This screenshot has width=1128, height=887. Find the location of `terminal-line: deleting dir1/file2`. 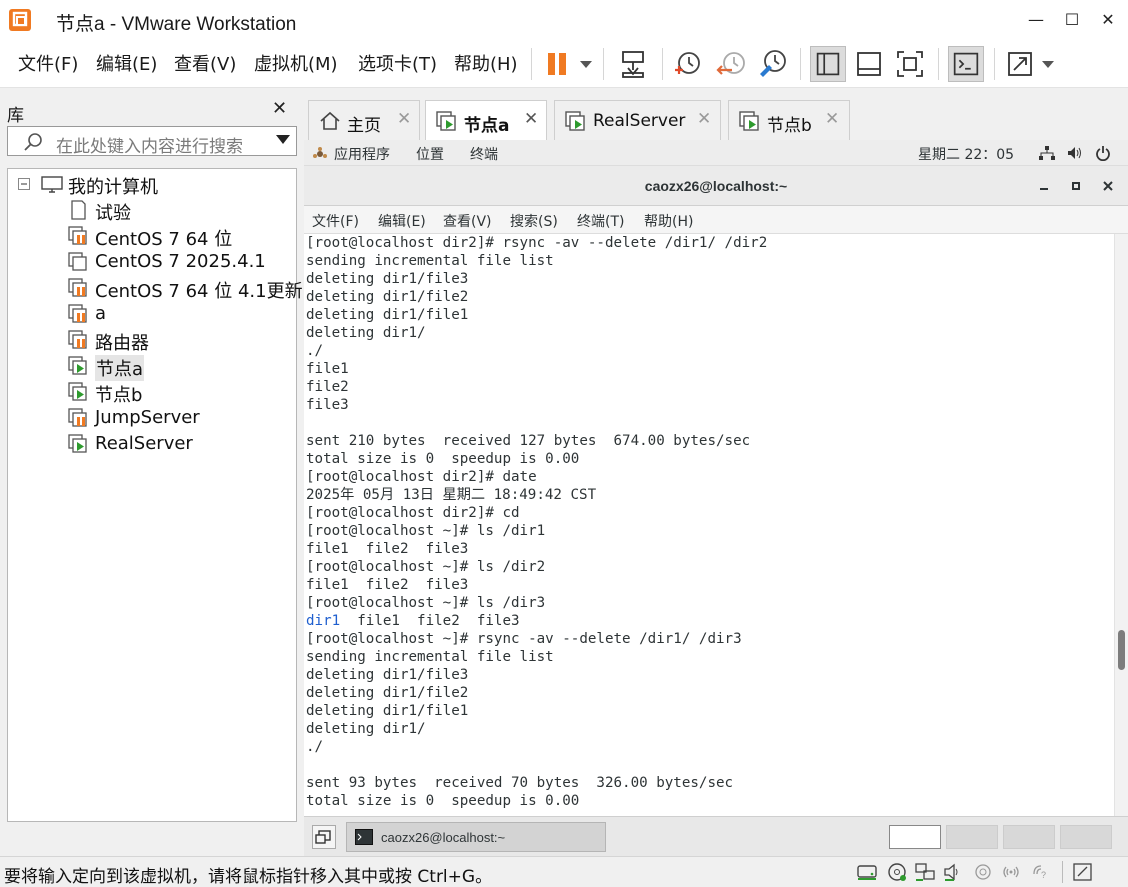

terminal-line: deleting dir1/file2 is located at coordinates (387, 693).